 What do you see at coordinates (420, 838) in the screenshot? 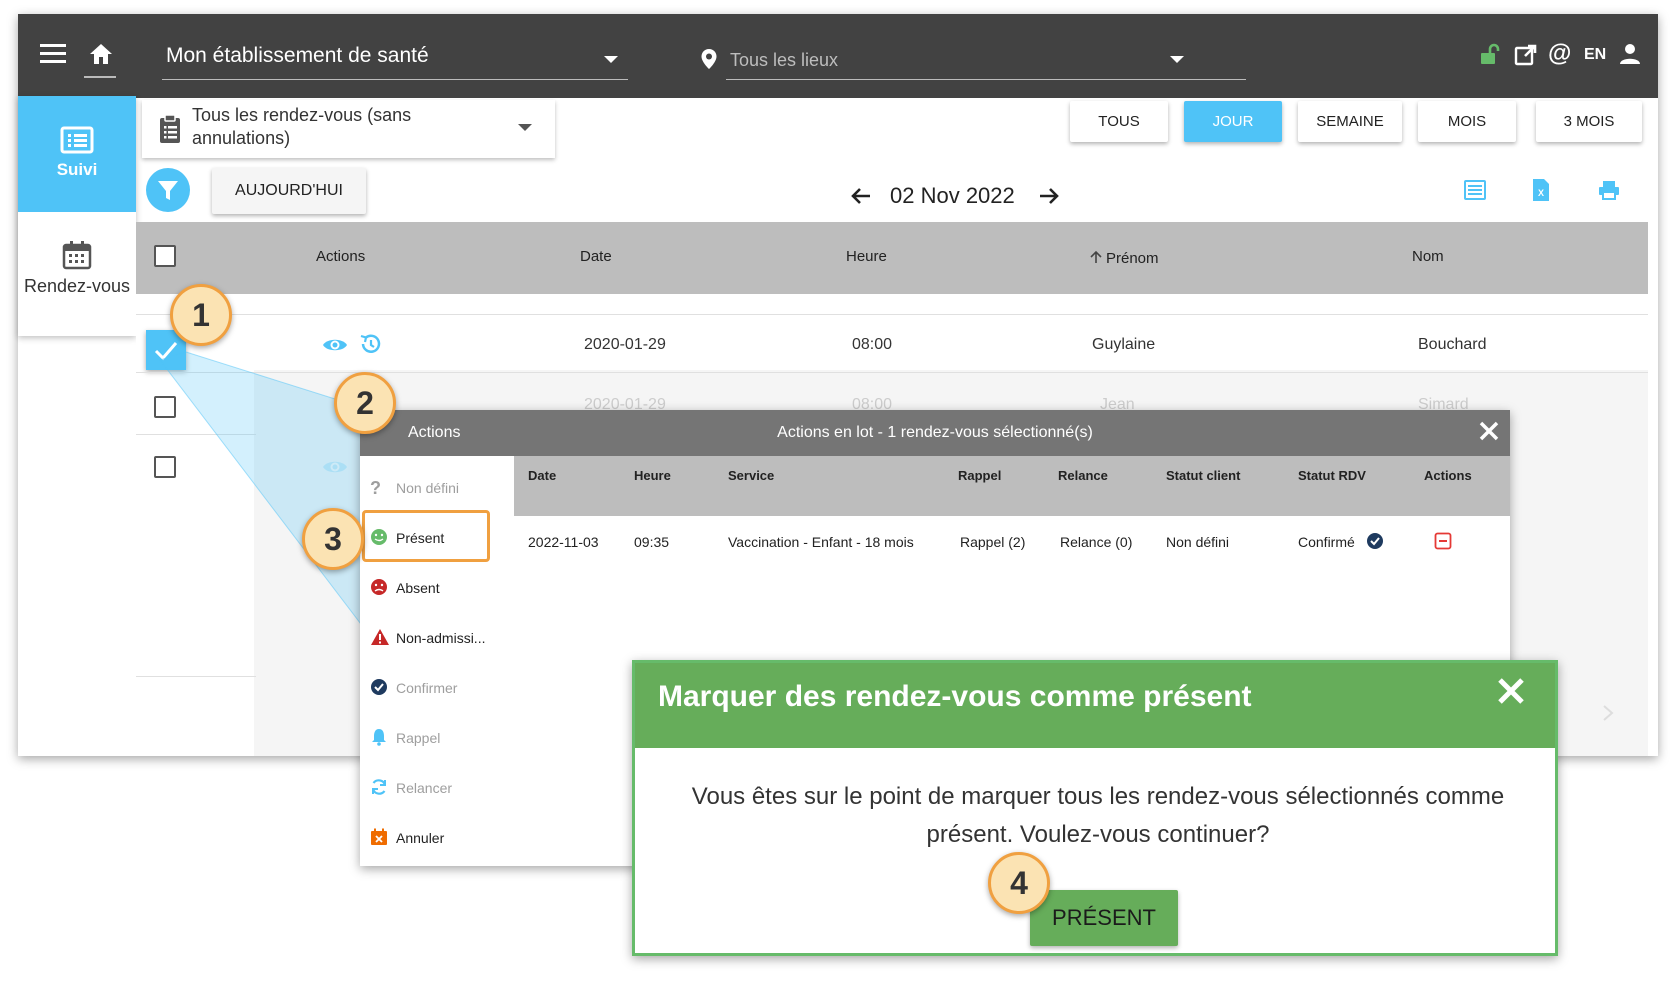
I see `menu-item-cancel: Annuler` at bounding box center [420, 838].